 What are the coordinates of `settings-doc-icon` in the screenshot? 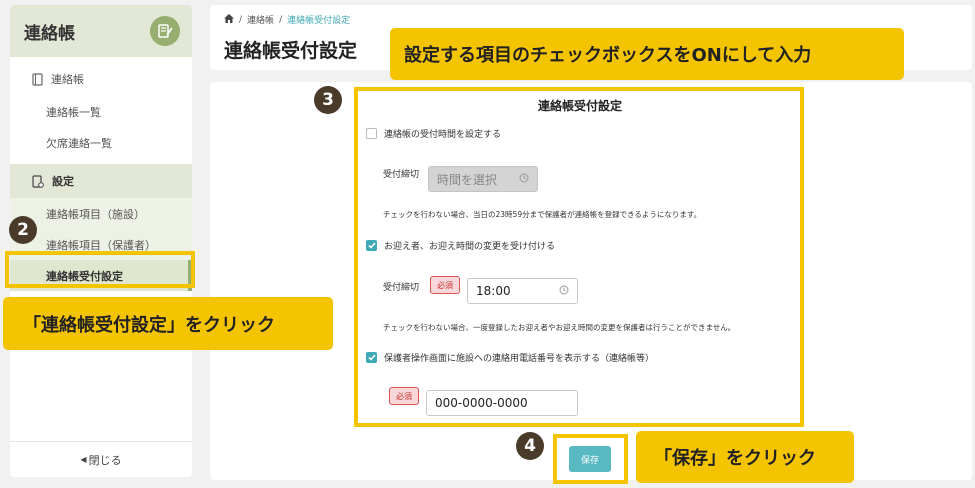 It's located at (38, 181).